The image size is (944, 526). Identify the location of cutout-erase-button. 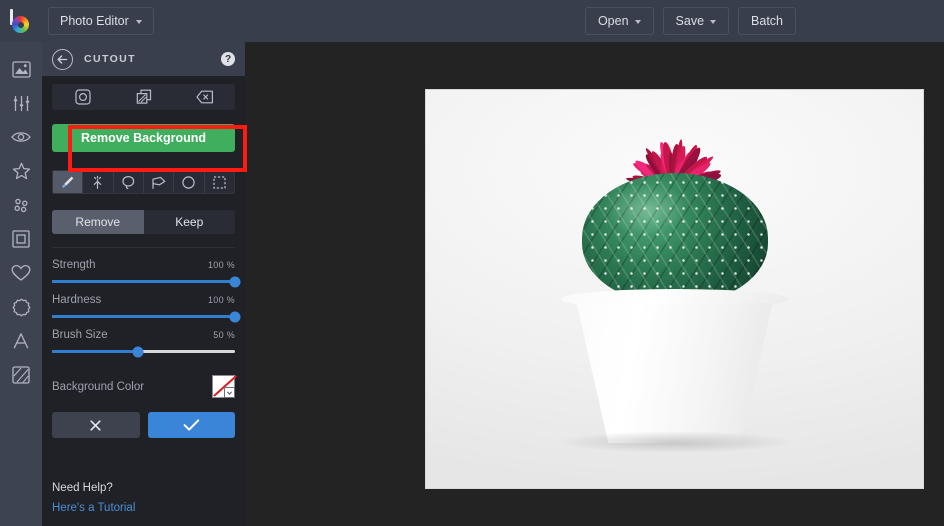
(204, 97).